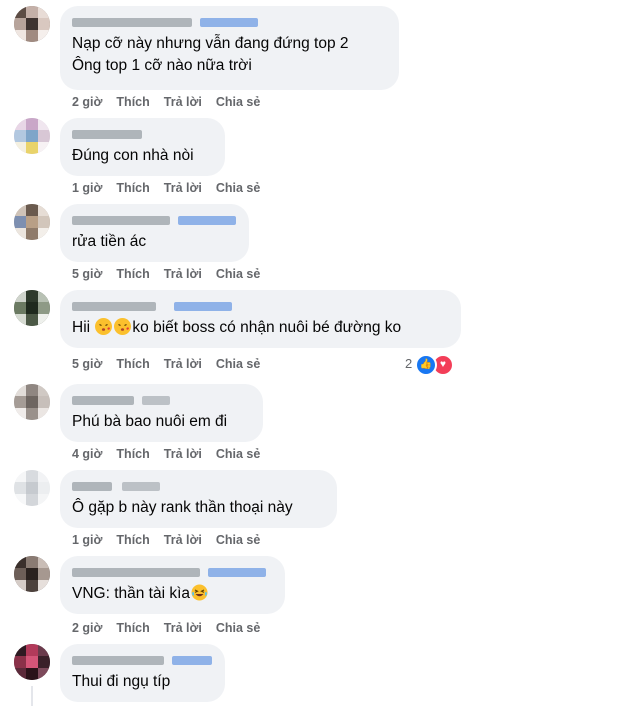 This screenshot has width=640, height=706. Describe the element at coordinates (133, 155) in the screenshot. I see `comment-line: Đúng con nhà nòi` at that location.